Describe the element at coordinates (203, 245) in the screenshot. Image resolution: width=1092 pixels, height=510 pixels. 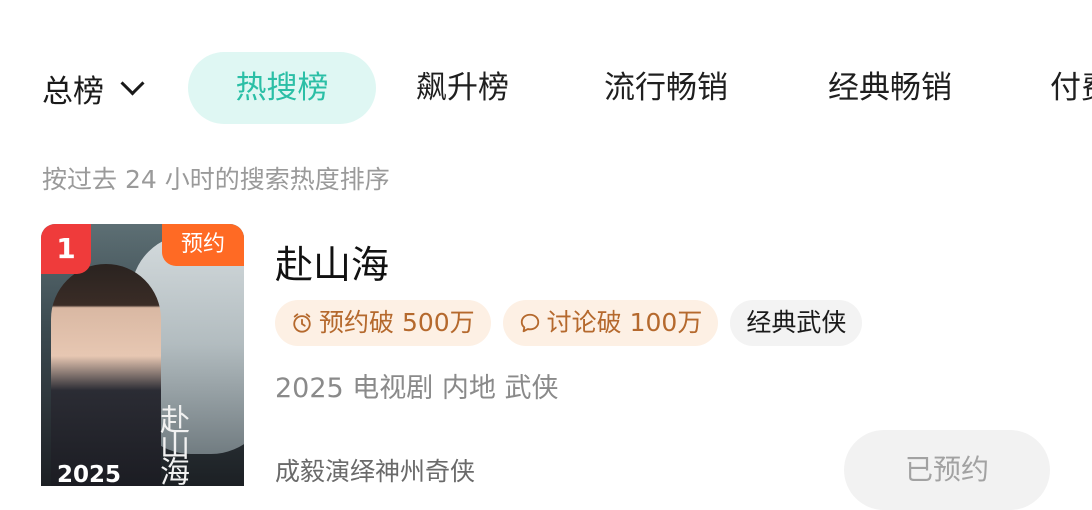
I see `reservation-badge: 预约` at that location.